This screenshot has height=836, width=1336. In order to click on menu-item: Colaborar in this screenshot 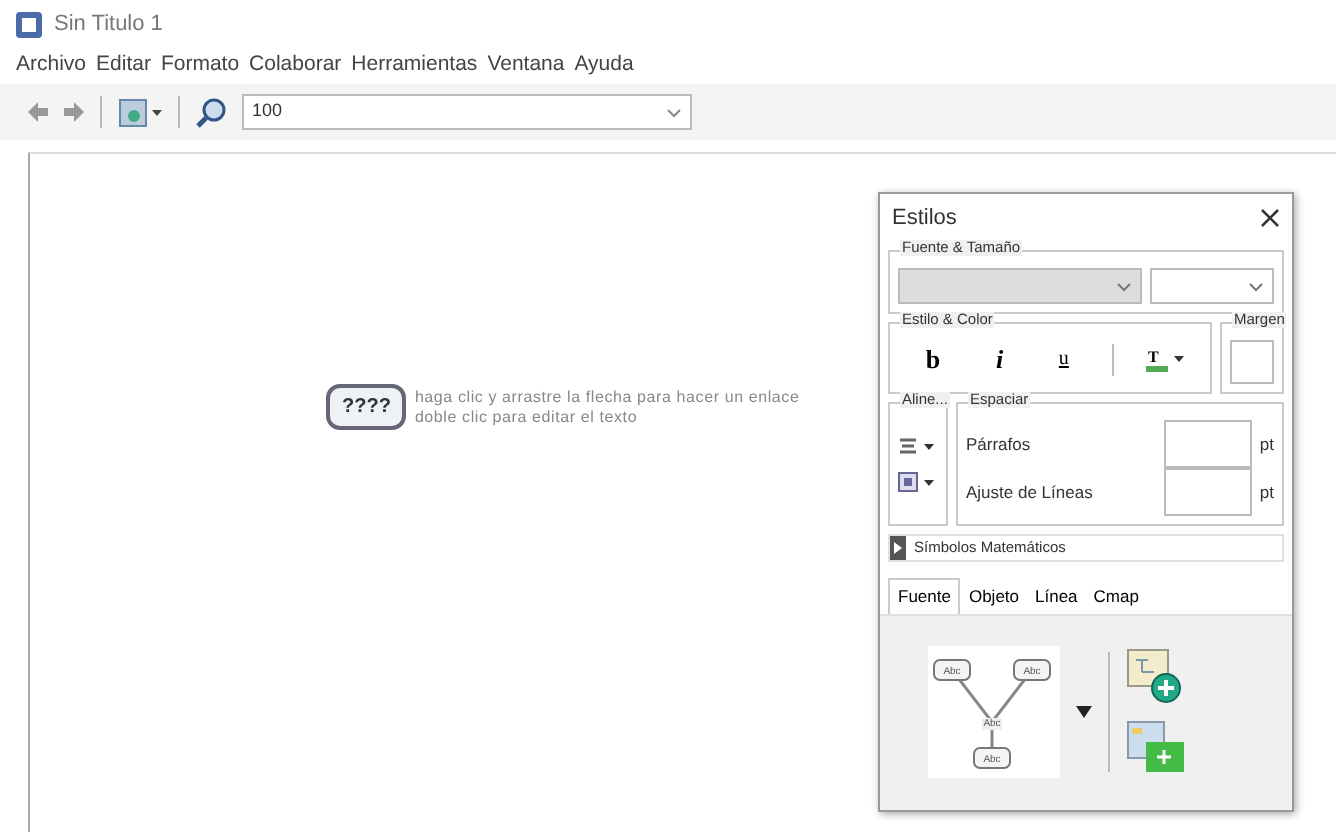, I will do `click(295, 66)`.